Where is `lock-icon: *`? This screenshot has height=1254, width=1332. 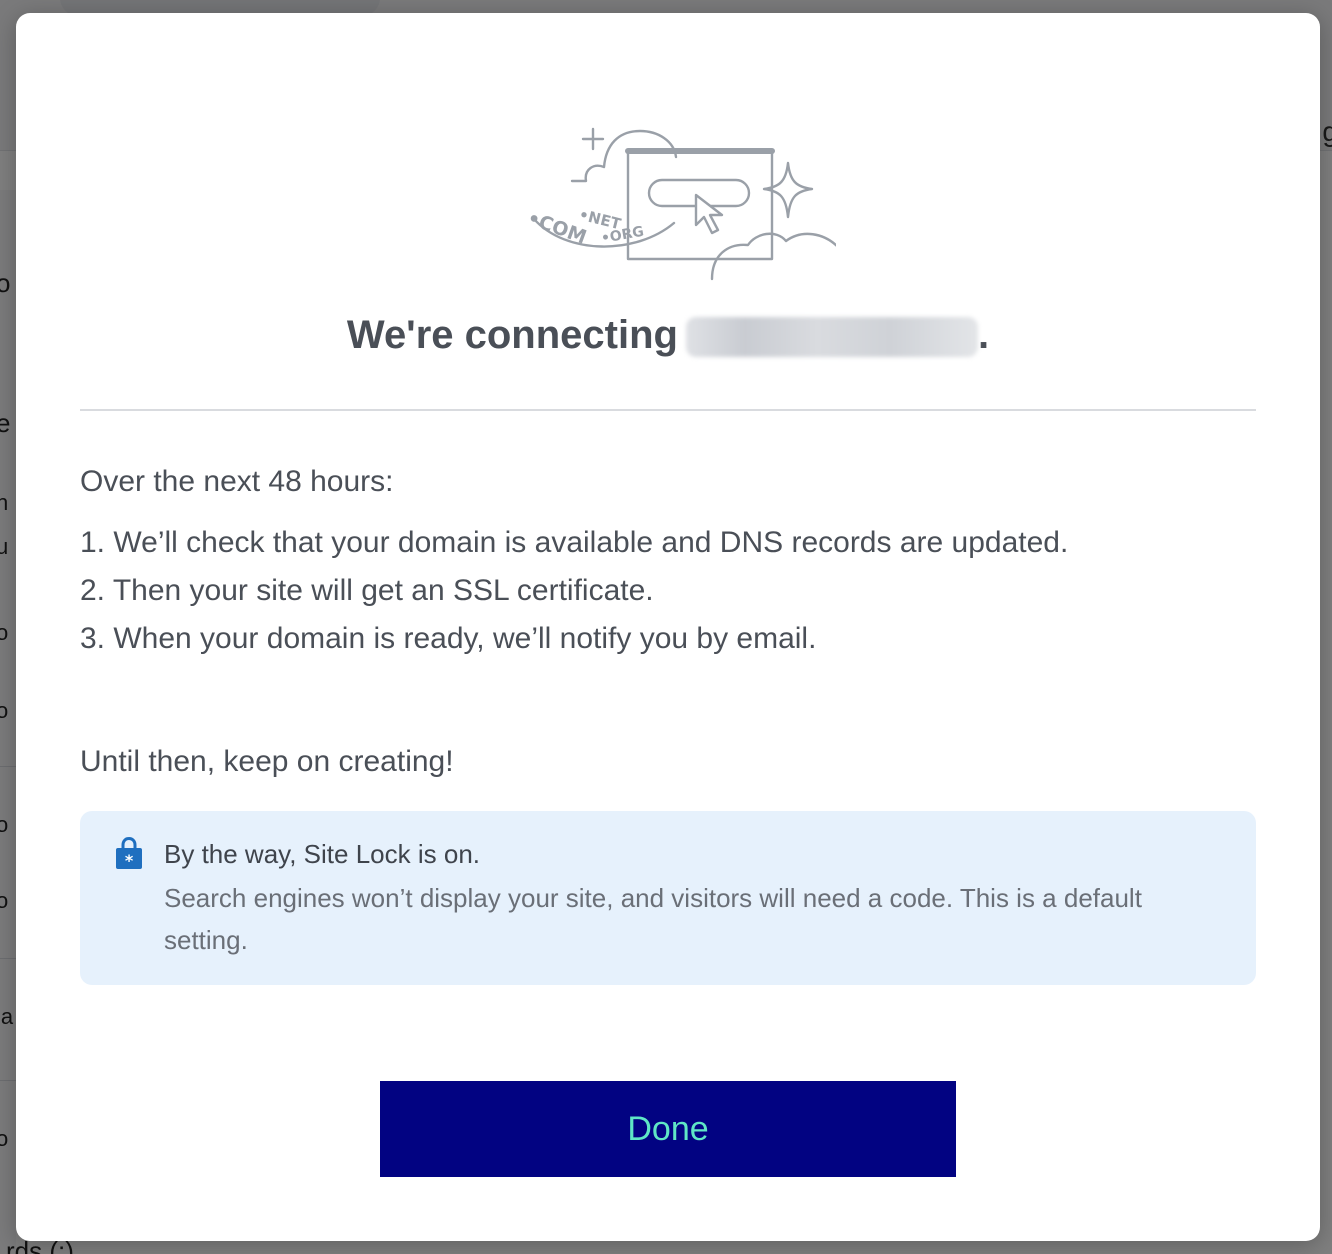 lock-icon: * is located at coordinates (129, 853).